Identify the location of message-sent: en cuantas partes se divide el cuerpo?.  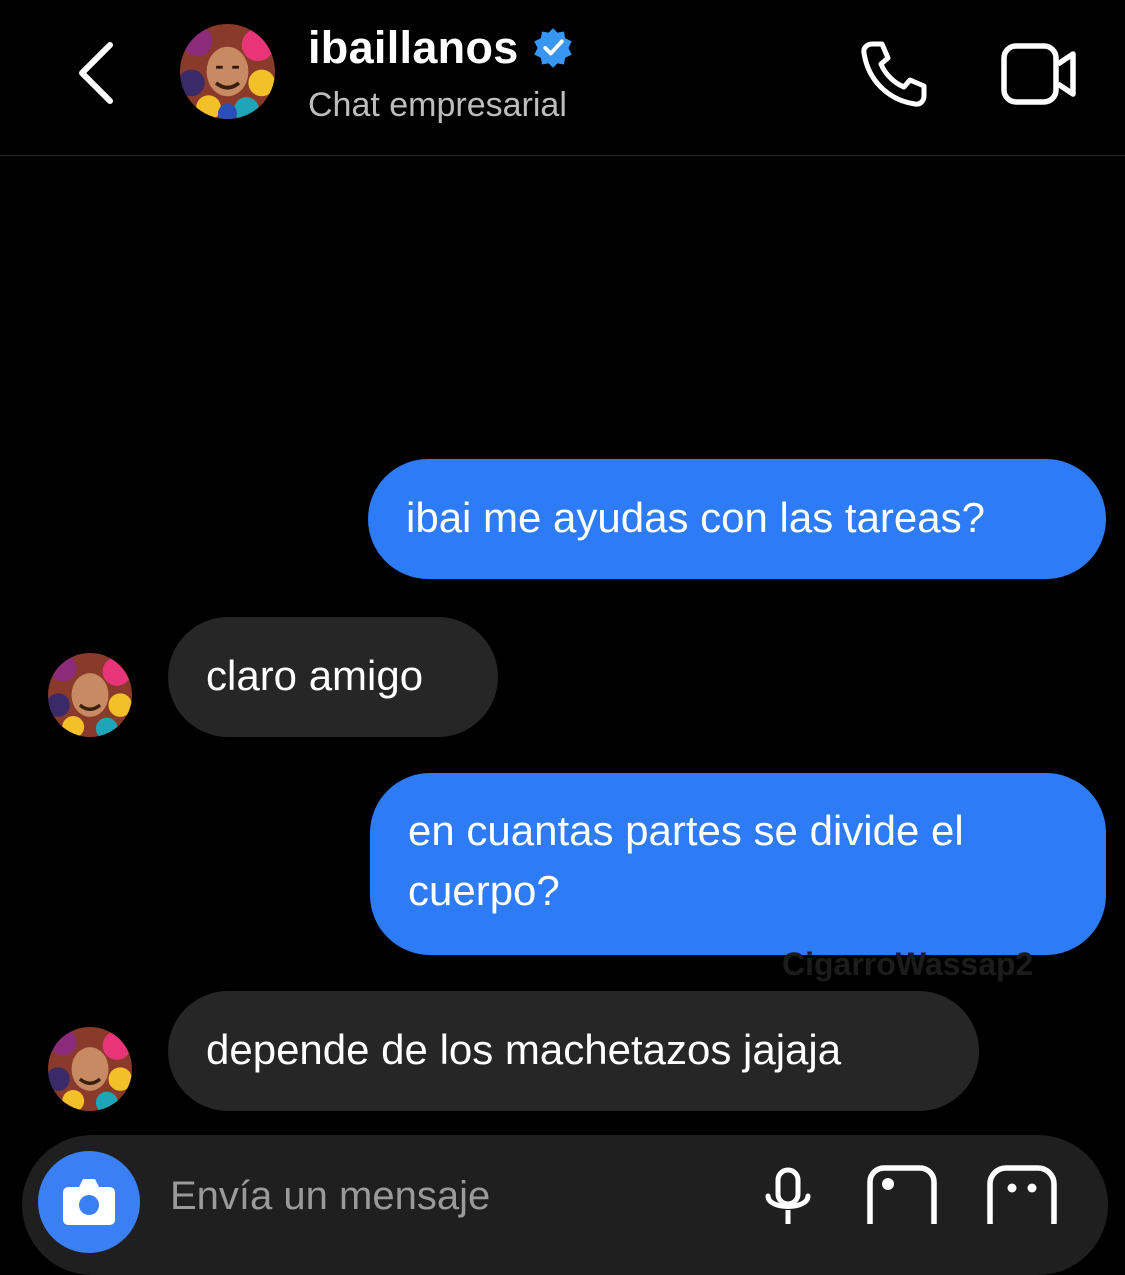
(738, 864).